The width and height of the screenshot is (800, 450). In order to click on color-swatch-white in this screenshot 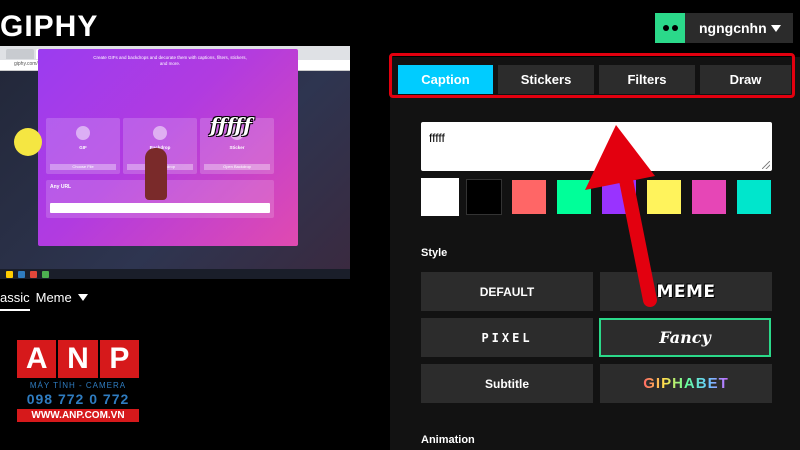, I will do `click(440, 197)`.